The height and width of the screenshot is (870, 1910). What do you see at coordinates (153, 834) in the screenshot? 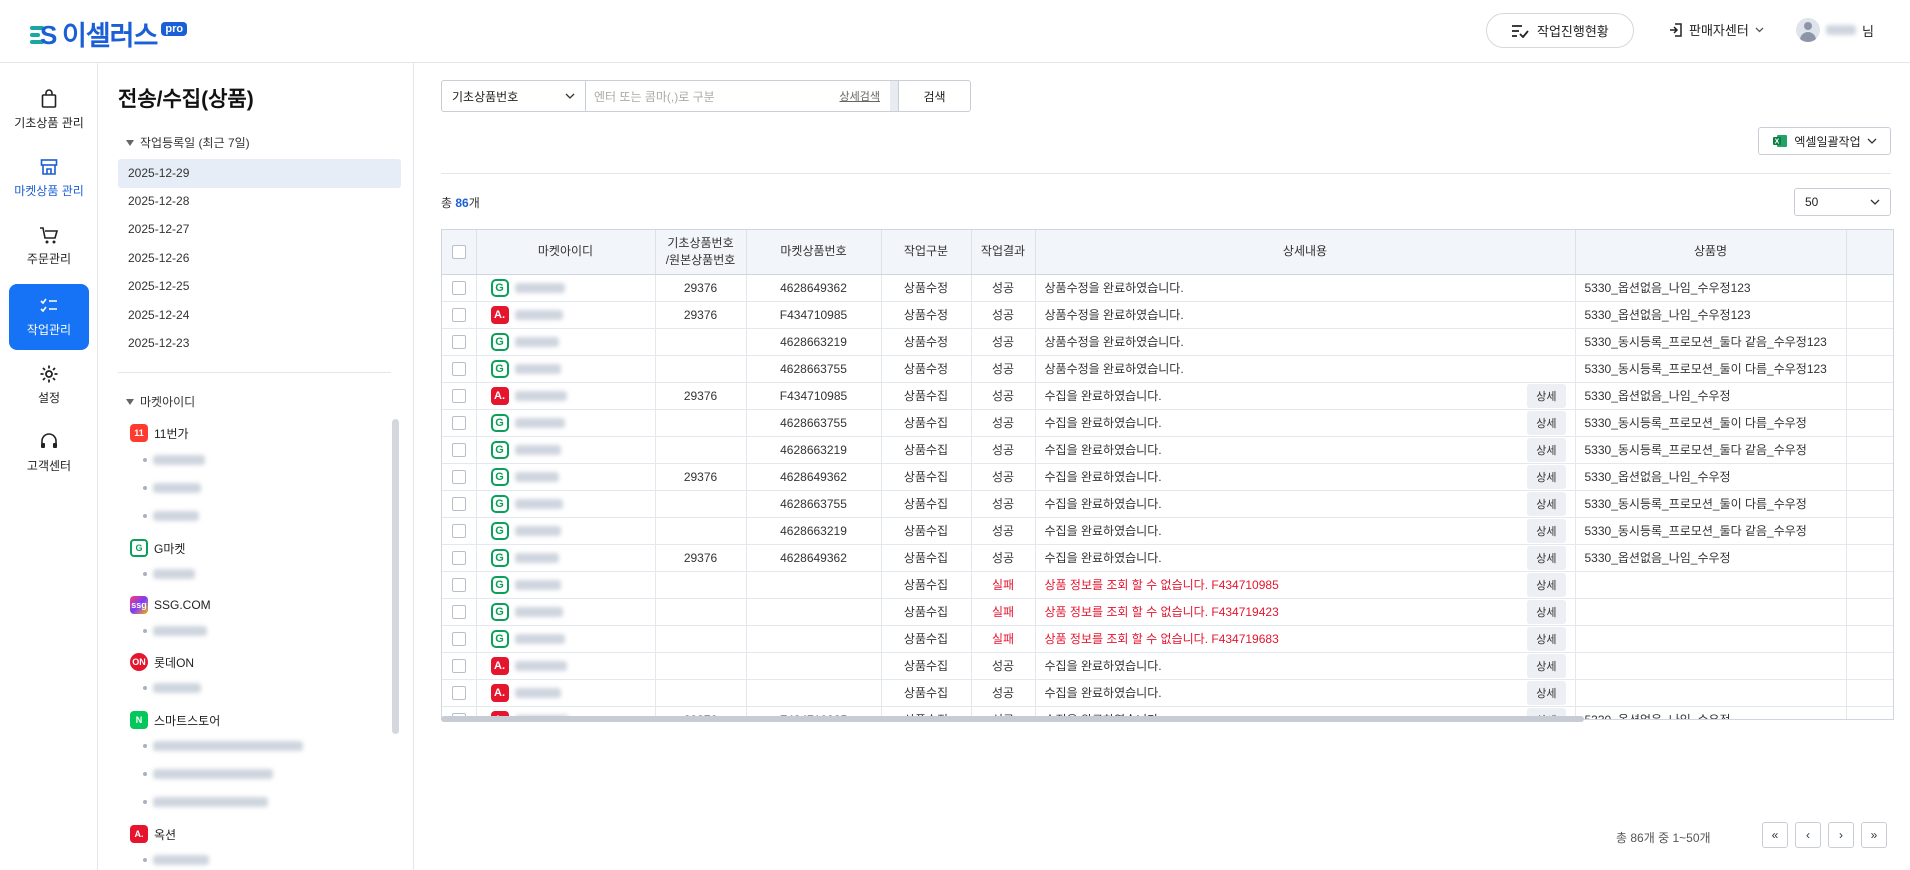
I see `market-auction: A. 옥션` at bounding box center [153, 834].